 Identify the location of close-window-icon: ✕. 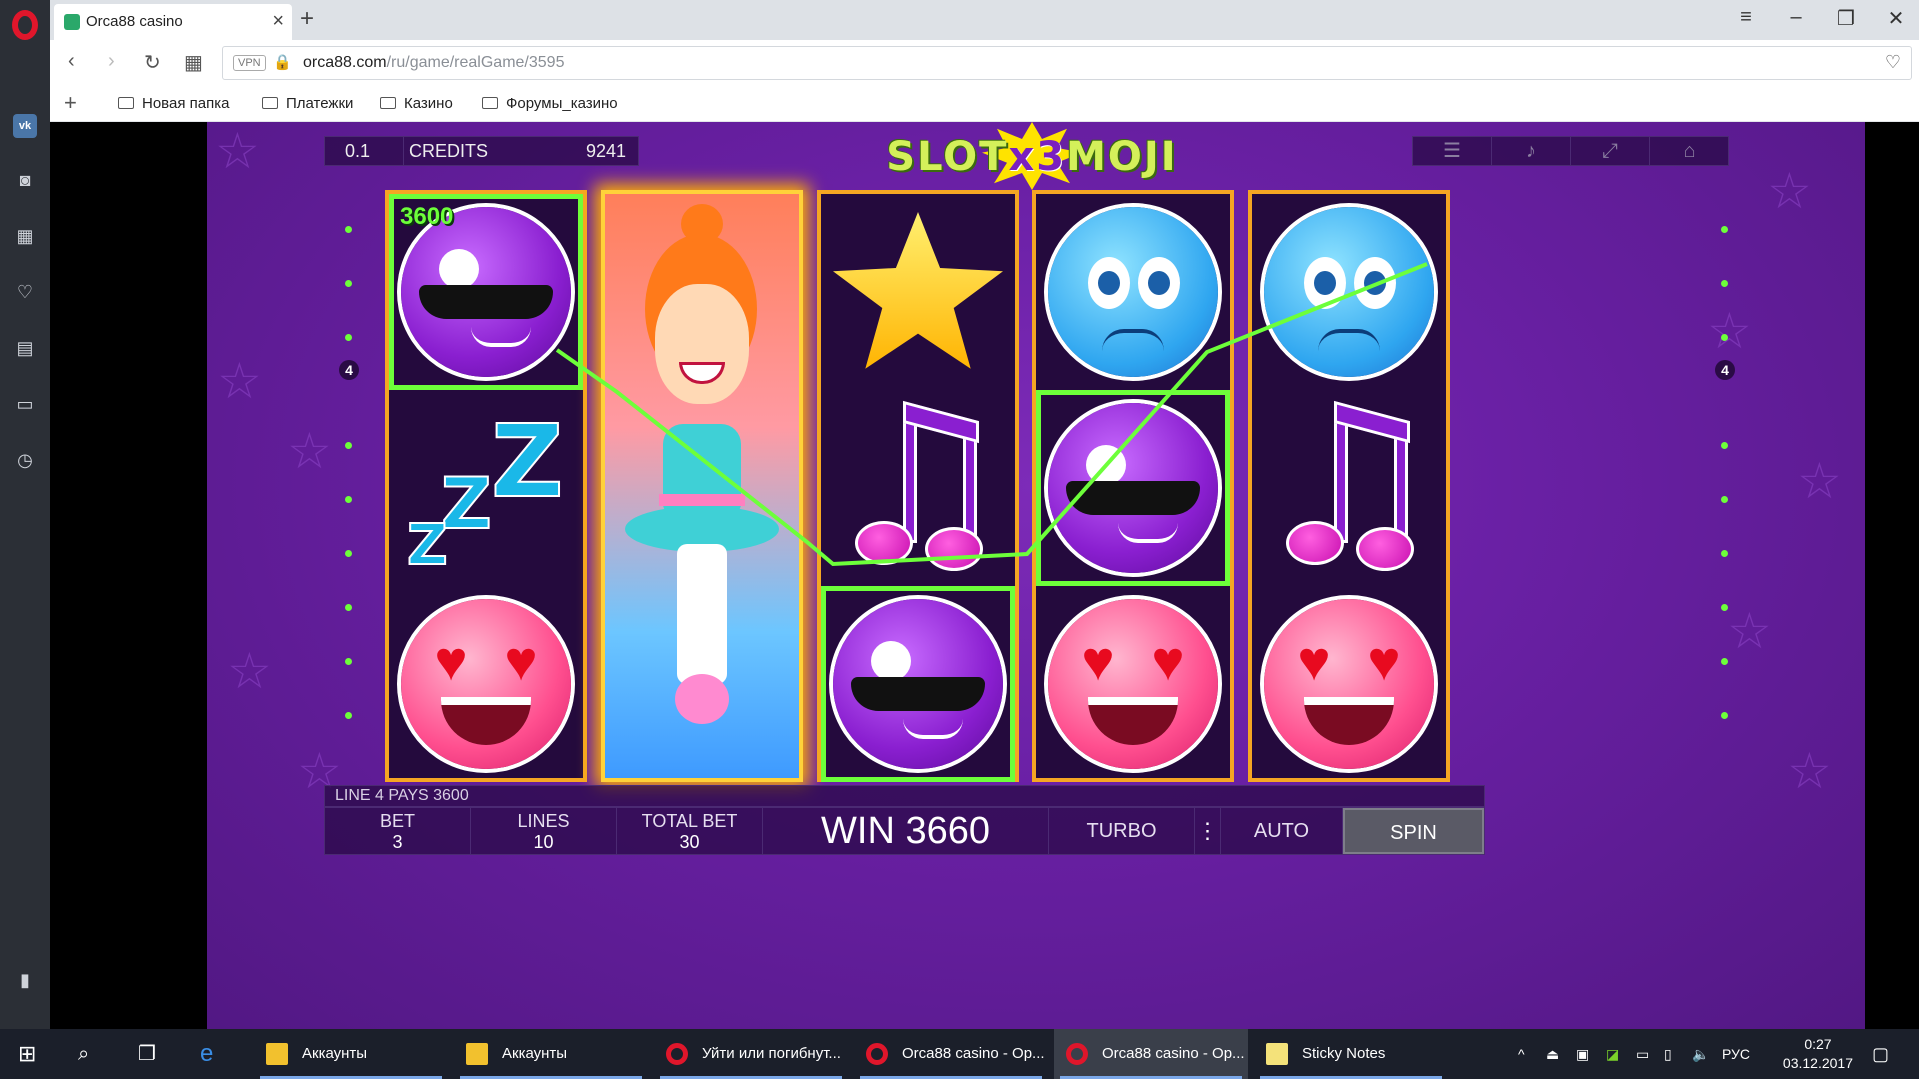
(1896, 18).